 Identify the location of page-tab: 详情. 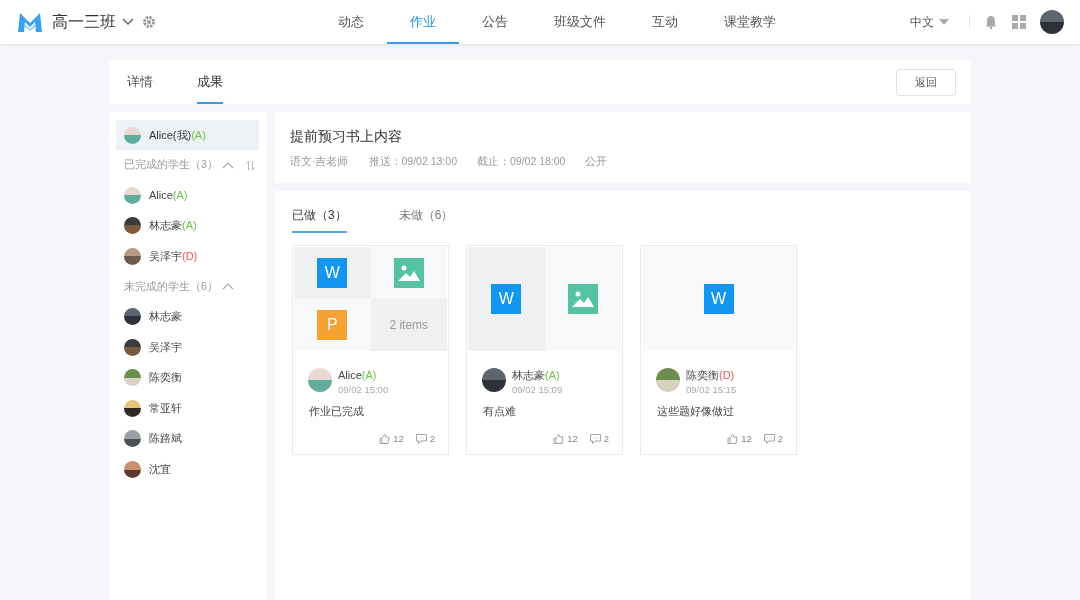
(140, 82).